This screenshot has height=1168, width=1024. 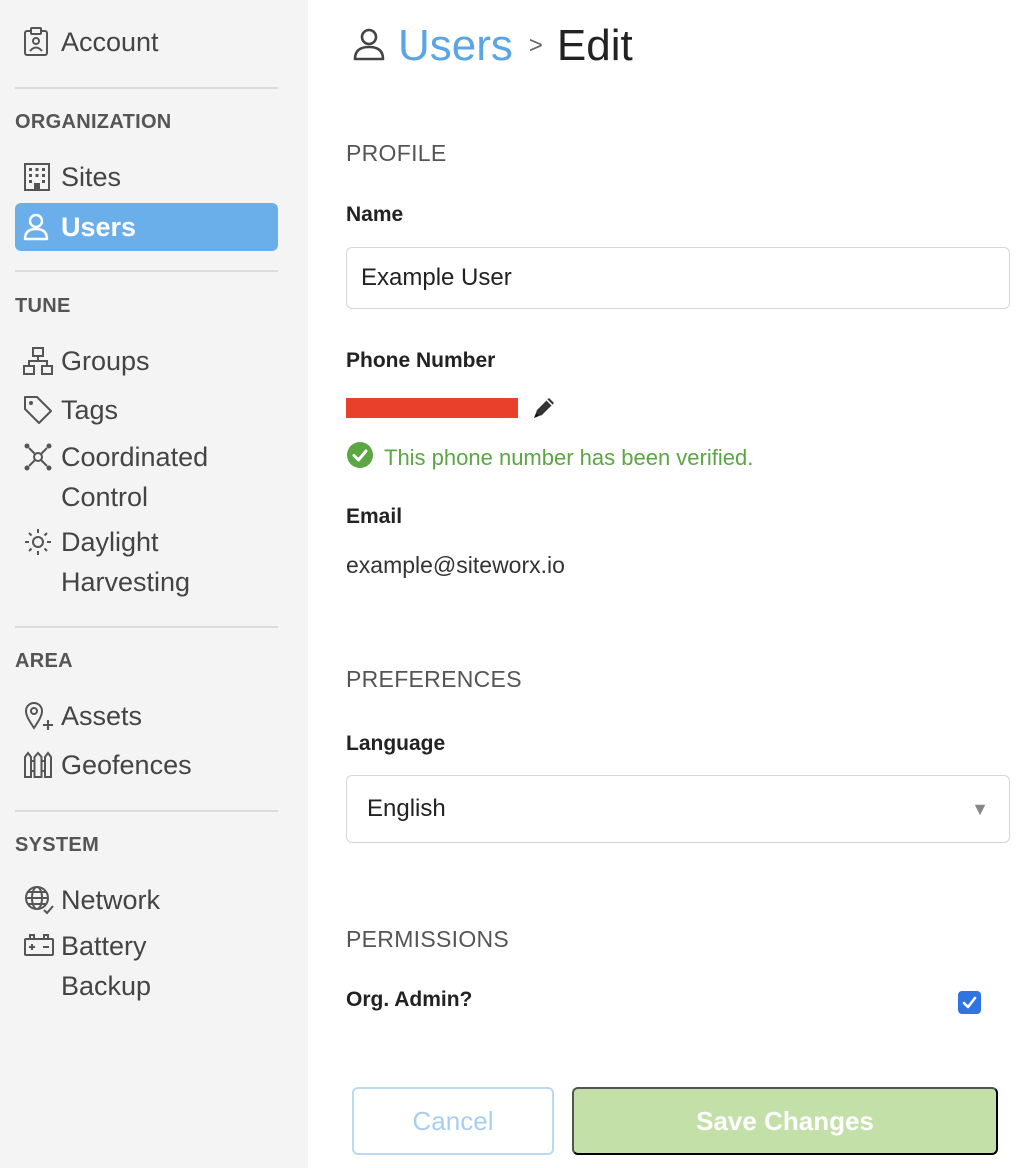 What do you see at coordinates (455, 565) in the screenshot?
I see `email-value: example@siteworx.io` at bounding box center [455, 565].